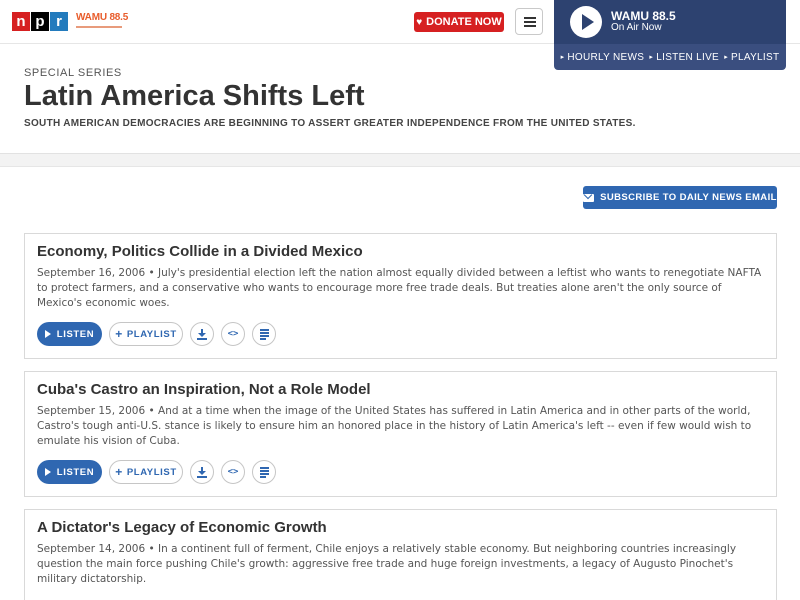  What do you see at coordinates (182, 527) in the screenshot?
I see `story-title: A Dictator's Legacy of Economic Growth` at bounding box center [182, 527].